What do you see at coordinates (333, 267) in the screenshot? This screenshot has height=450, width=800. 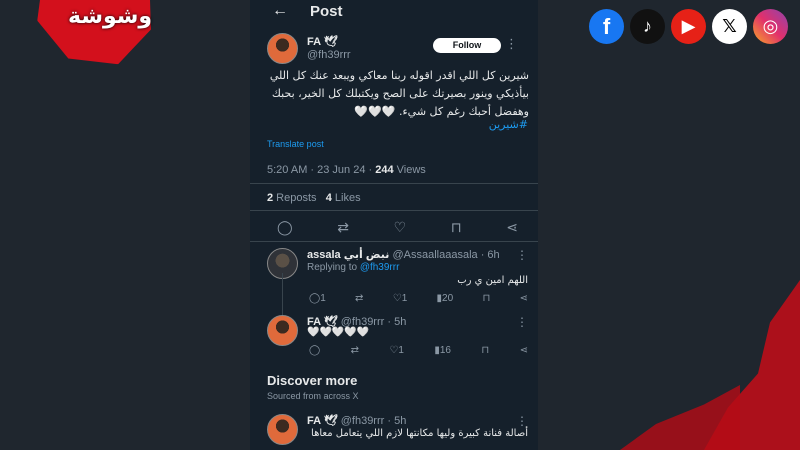 I see `replying-prefix: Replying to` at bounding box center [333, 267].